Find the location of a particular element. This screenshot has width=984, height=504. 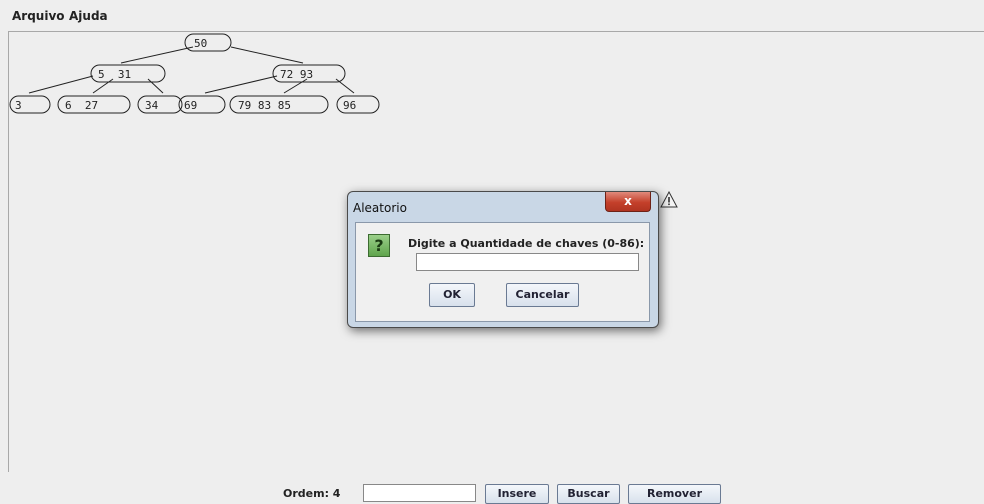

cancel-button: Cancelar is located at coordinates (542, 295).